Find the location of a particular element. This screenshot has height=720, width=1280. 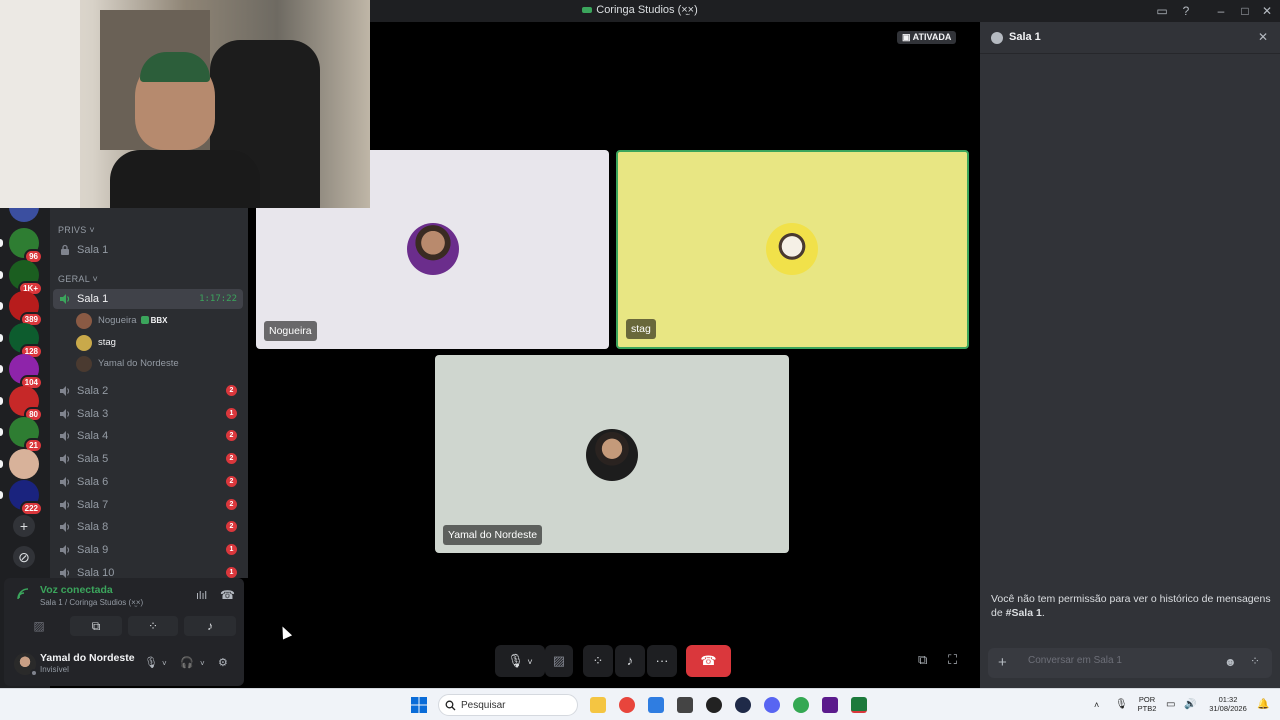

voice-channel: Sala 4 2 is located at coordinates (148, 436).